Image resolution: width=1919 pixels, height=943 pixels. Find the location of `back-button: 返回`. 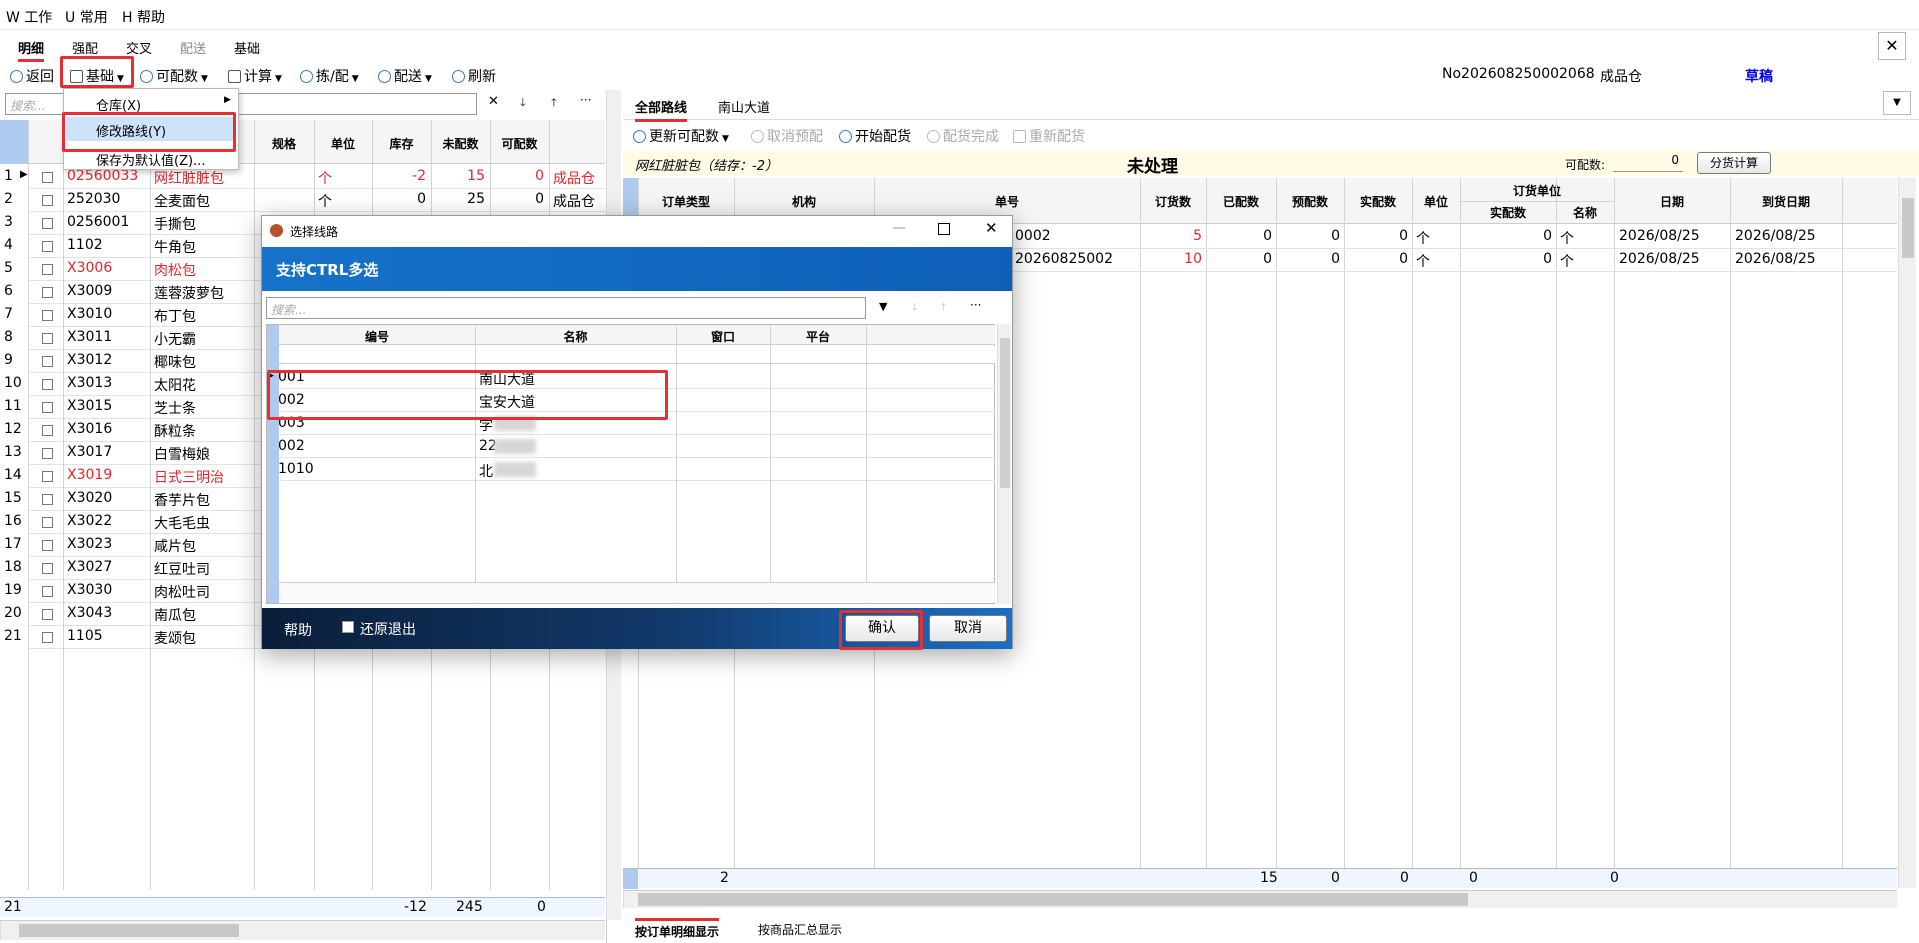

back-button: 返回 is located at coordinates (32, 76).